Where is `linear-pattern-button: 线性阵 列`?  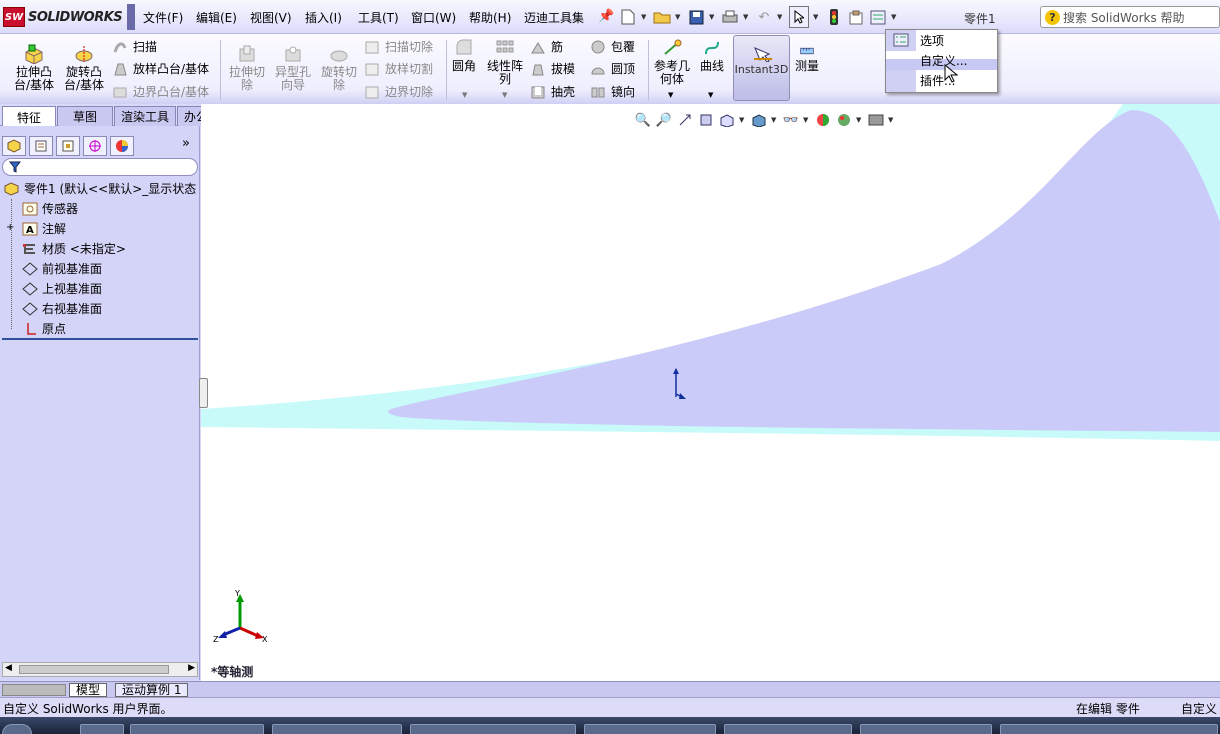
linear-pattern-button: 线性阵 列 is located at coordinates (505, 62).